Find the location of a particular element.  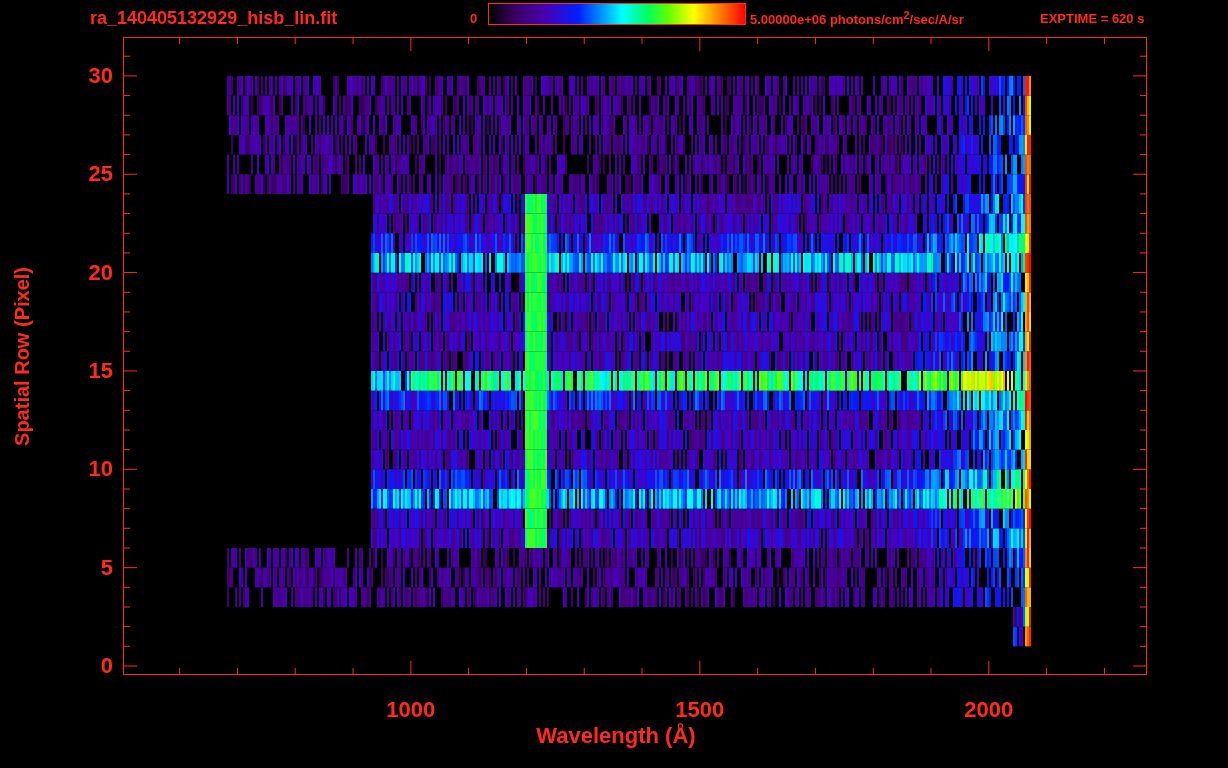

x-axis-title: Wavelength (Å) is located at coordinates (616, 736).